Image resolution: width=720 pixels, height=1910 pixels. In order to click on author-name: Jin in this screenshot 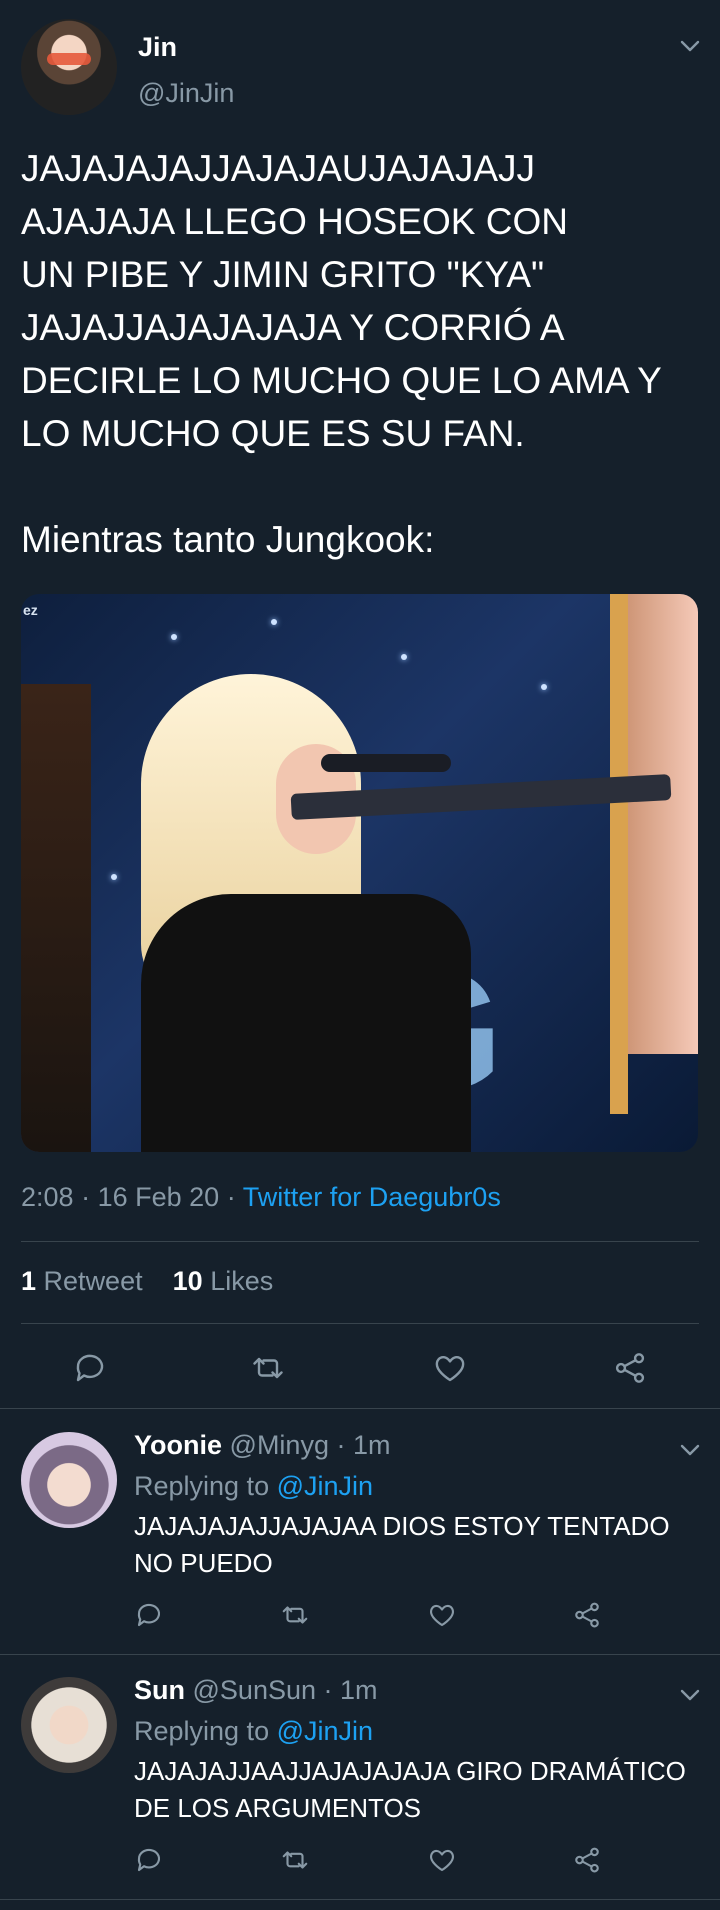, I will do `click(157, 47)`.